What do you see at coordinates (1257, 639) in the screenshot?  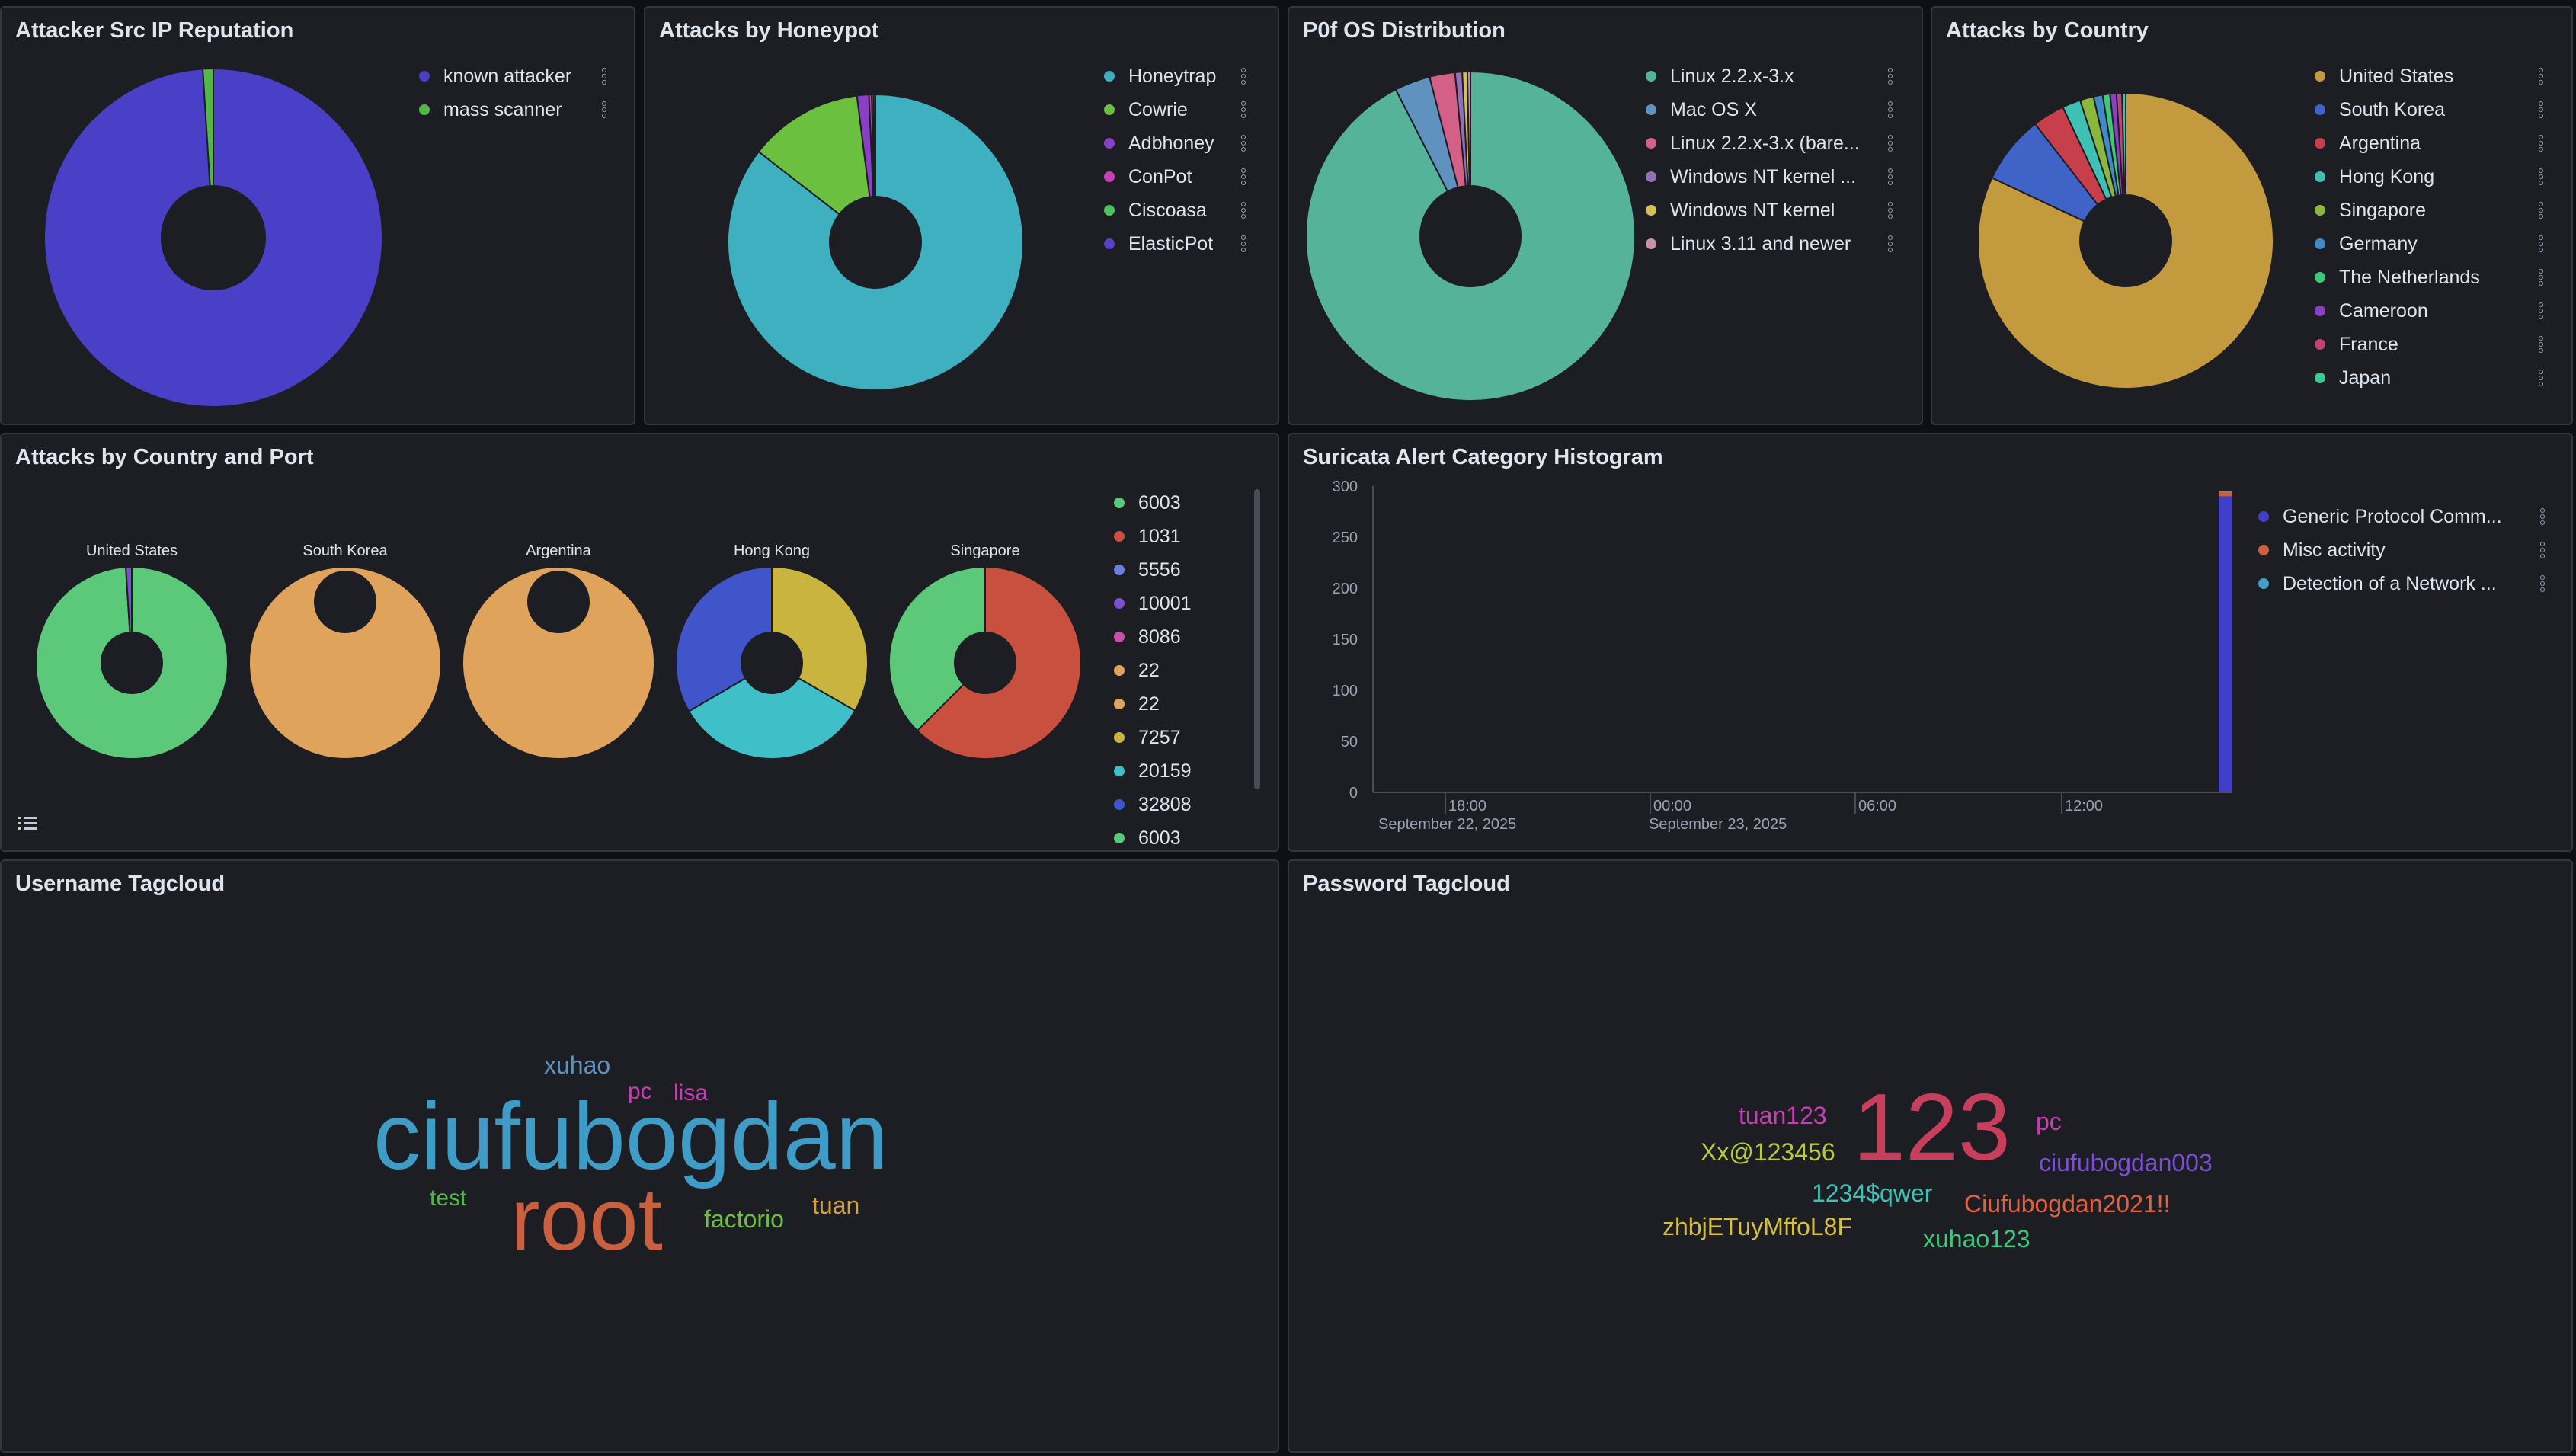 I see `legend-scrollbar` at bounding box center [1257, 639].